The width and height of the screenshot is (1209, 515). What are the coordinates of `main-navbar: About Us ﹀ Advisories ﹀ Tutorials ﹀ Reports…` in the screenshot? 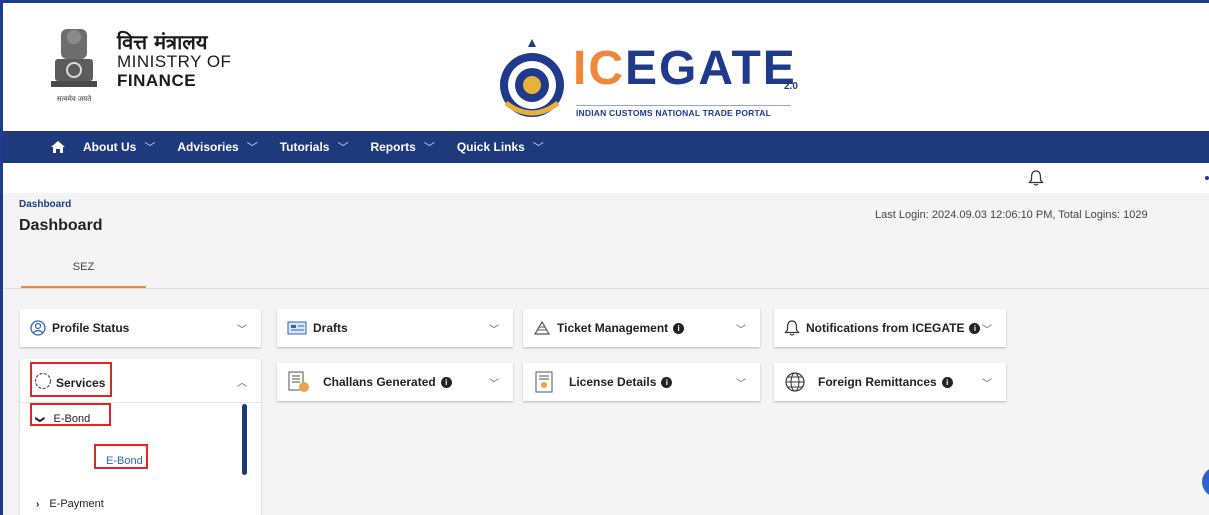 It's located at (606, 147).